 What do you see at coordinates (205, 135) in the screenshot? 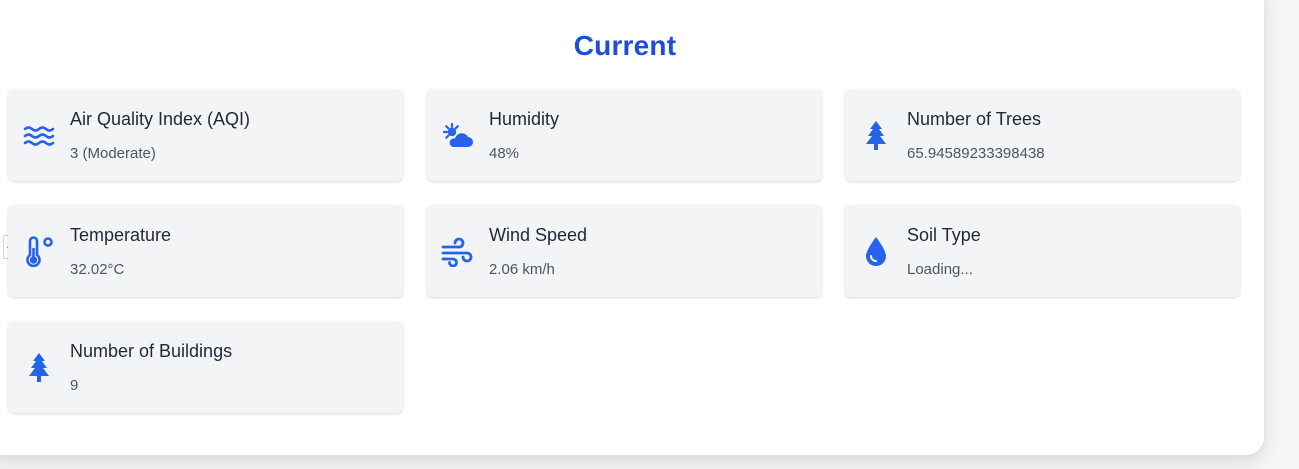
I see `aqi-card: Air Quality Index (AQI) 3 (Moderate)` at bounding box center [205, 135].